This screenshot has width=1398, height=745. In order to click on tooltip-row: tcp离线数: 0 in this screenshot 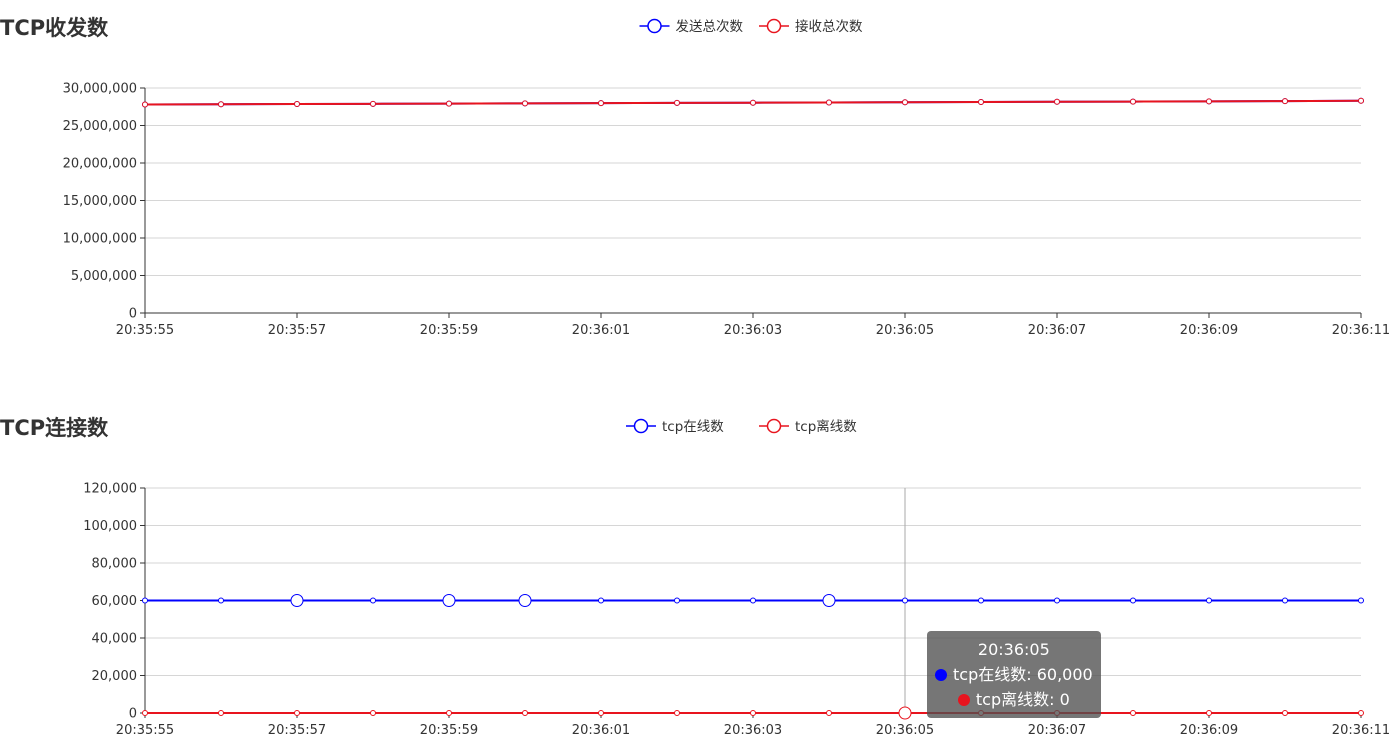, I will do `click(1014, 699)`.